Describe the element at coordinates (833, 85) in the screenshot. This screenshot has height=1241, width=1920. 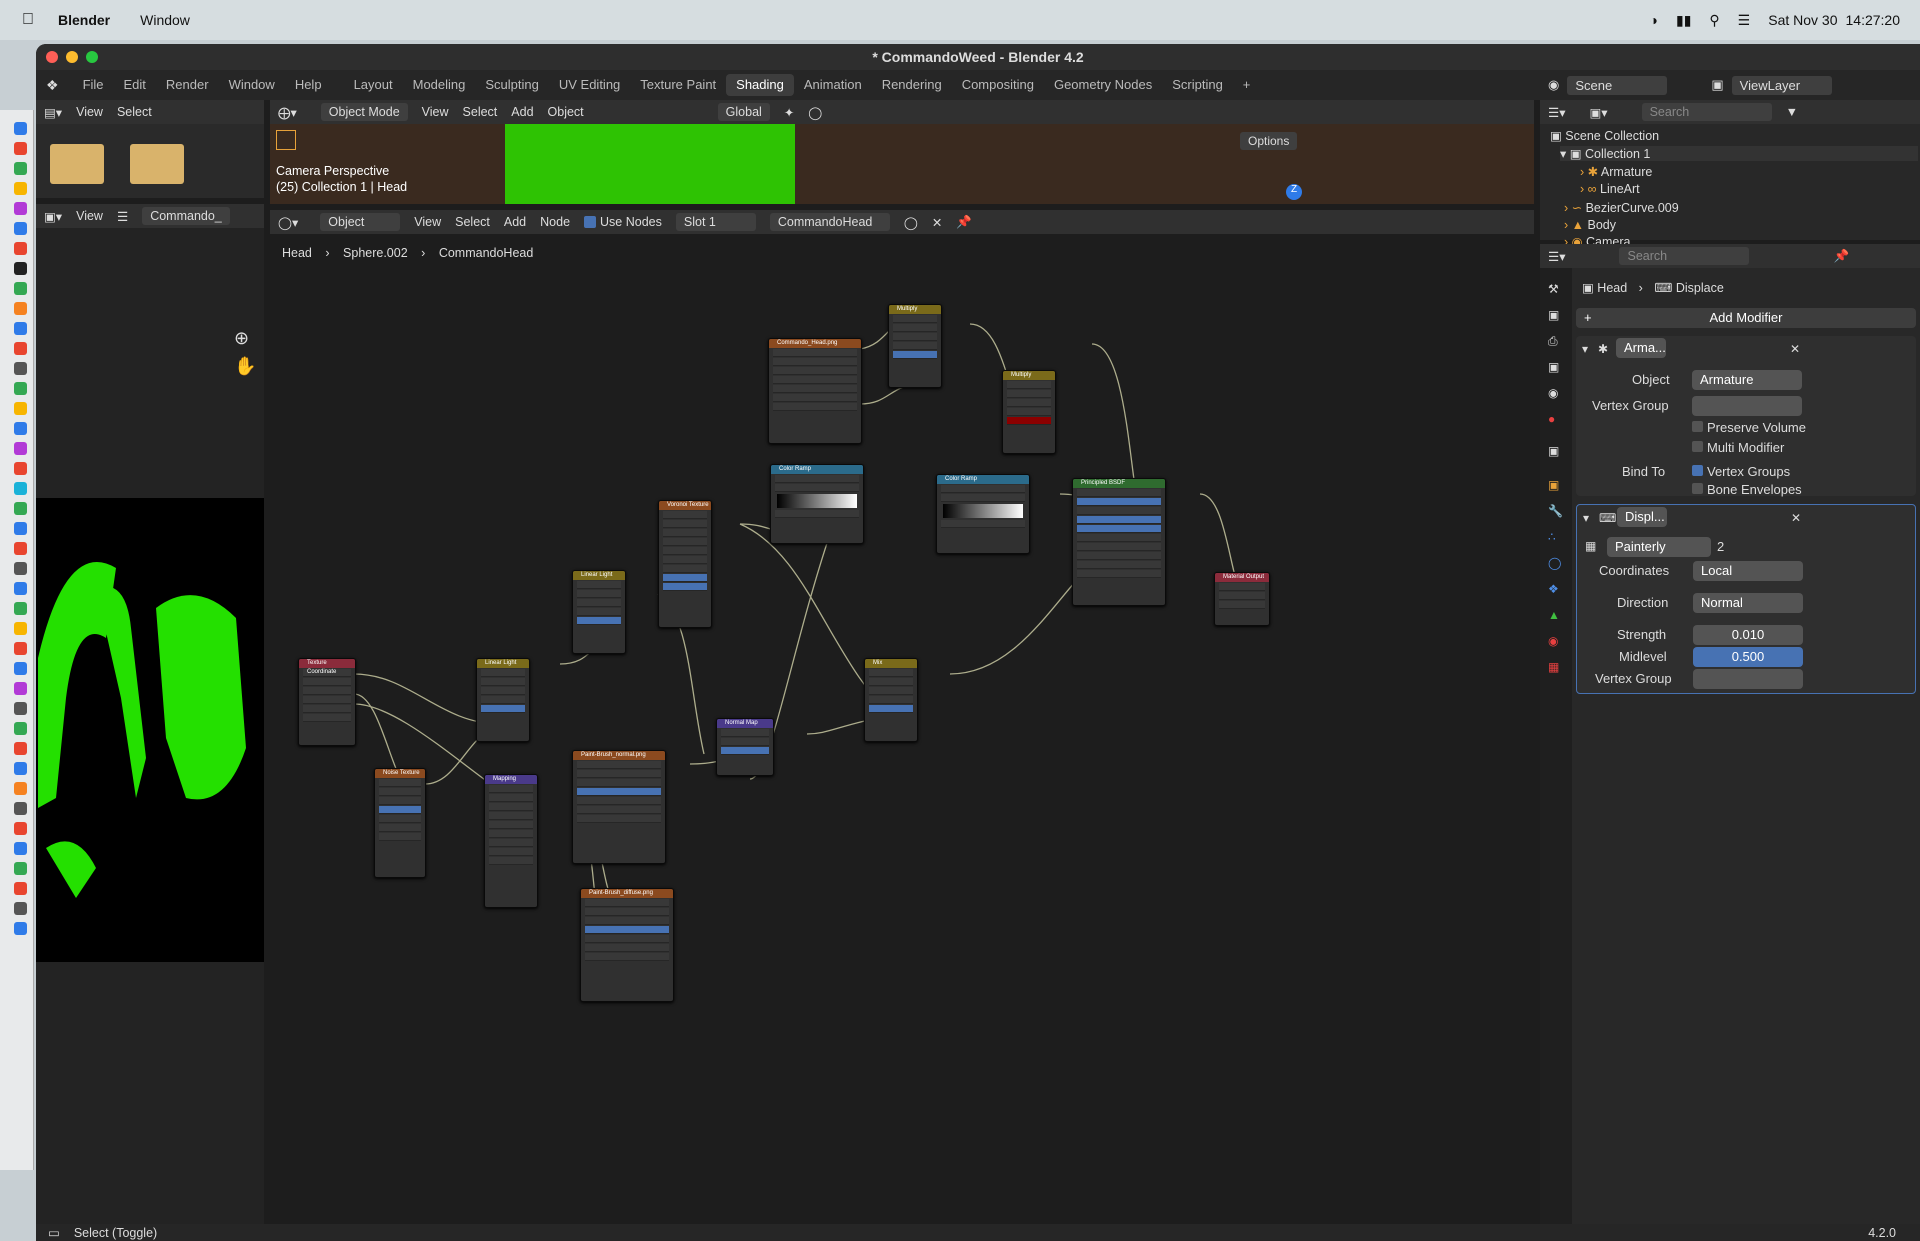
I see `tab-animation: Animation` at that location.